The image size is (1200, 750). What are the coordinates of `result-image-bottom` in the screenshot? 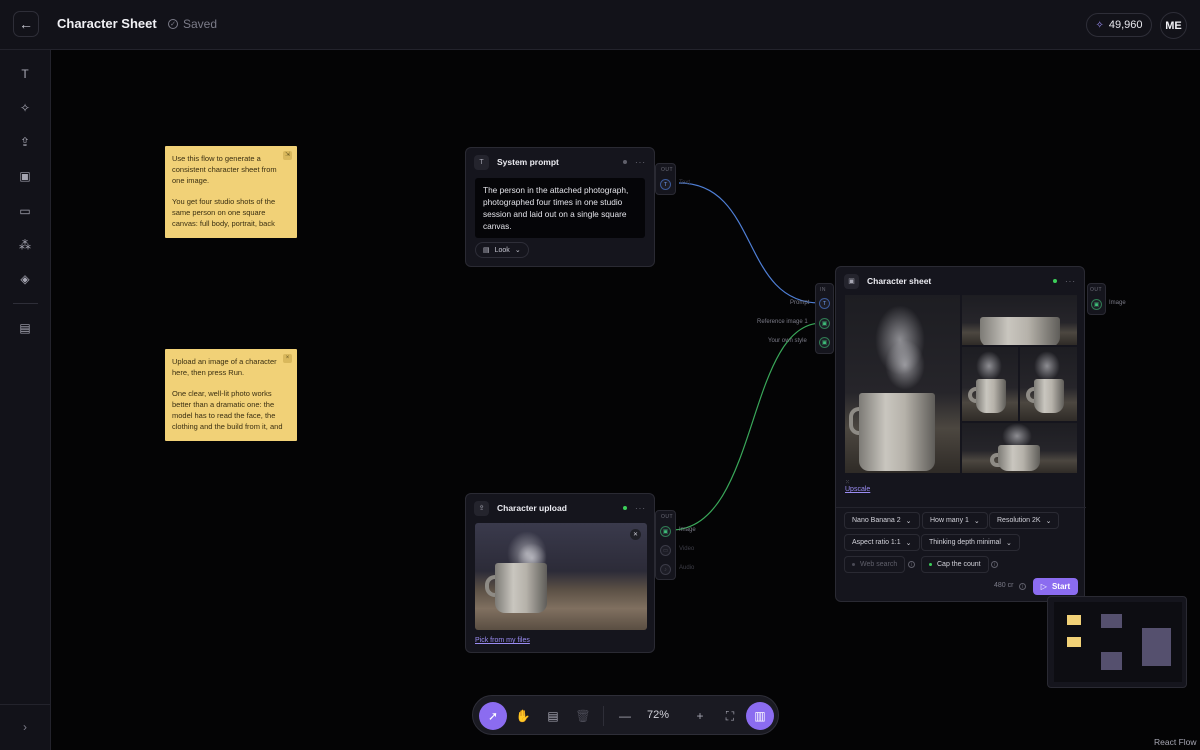 It's located at (1019, 448).